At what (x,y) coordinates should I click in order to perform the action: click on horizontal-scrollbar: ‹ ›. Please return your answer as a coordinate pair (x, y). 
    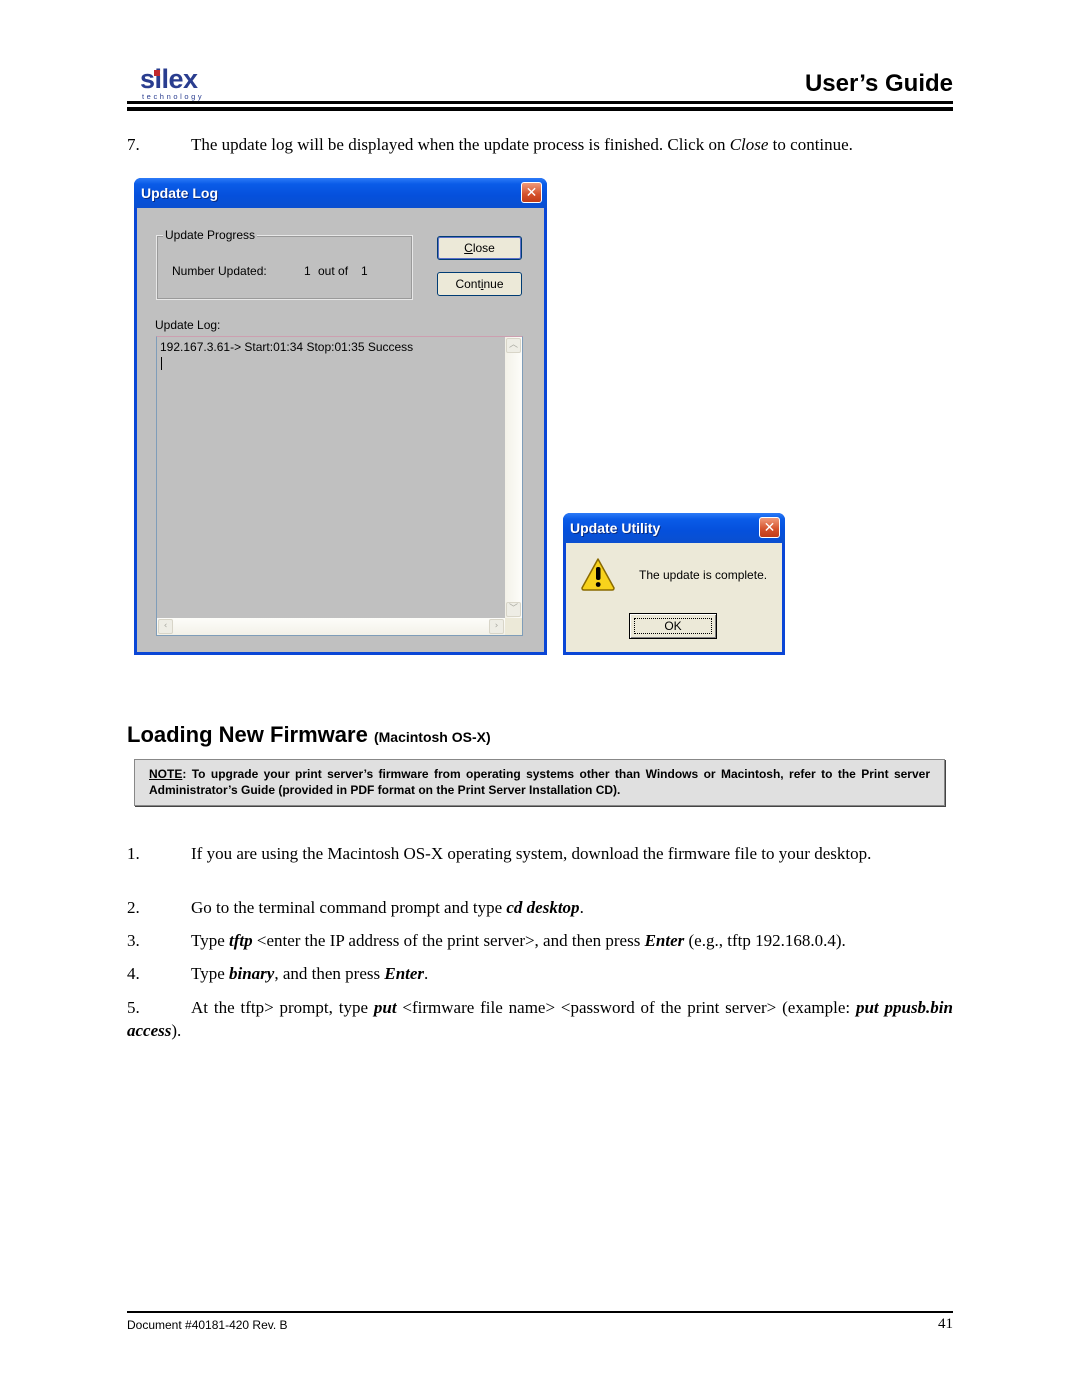
    Looking at the image, I should click on (331, 626).